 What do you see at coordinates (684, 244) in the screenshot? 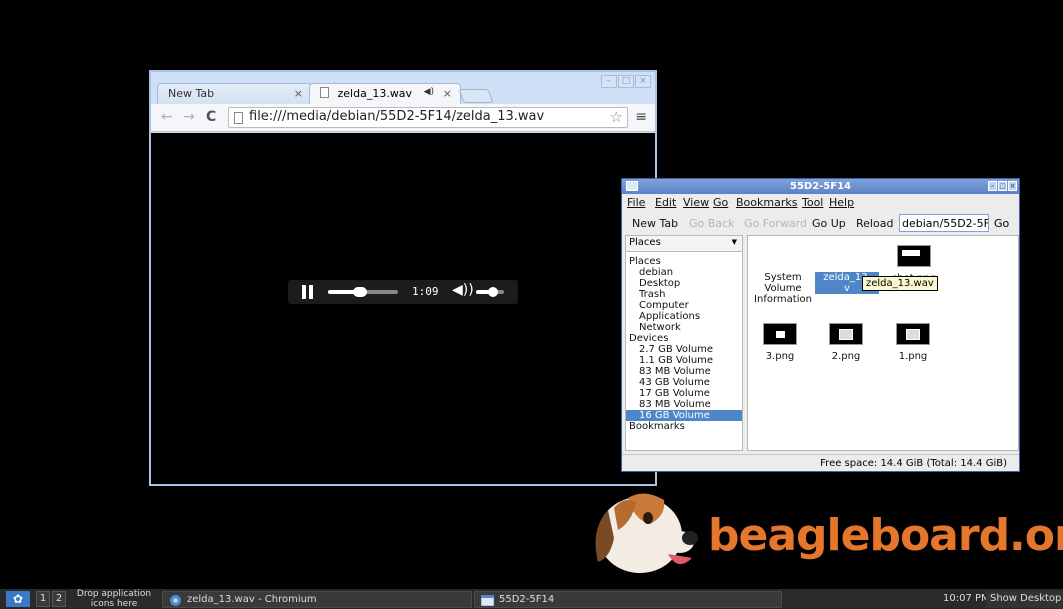
I see `places-dropdown: Places ▼` at bounding box center [684, 244].